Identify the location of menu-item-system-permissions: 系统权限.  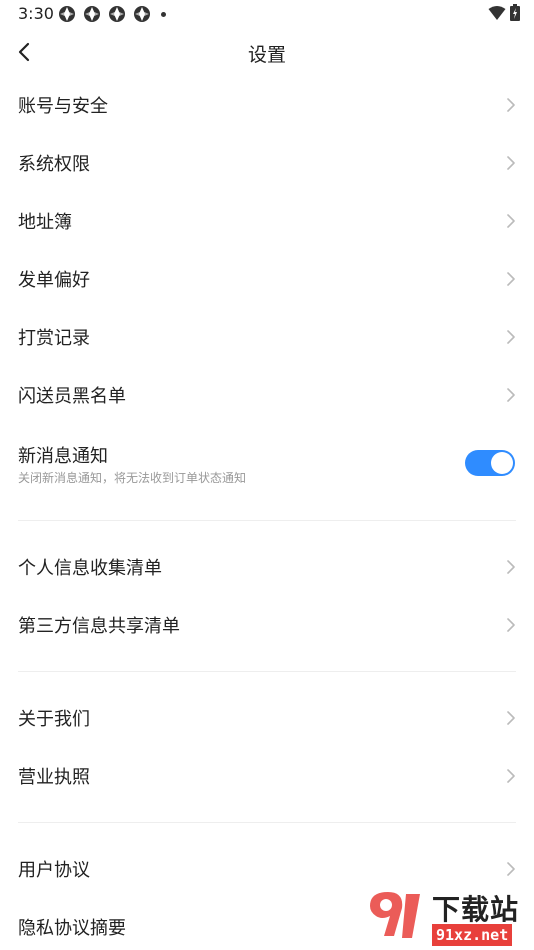
(267, 163).